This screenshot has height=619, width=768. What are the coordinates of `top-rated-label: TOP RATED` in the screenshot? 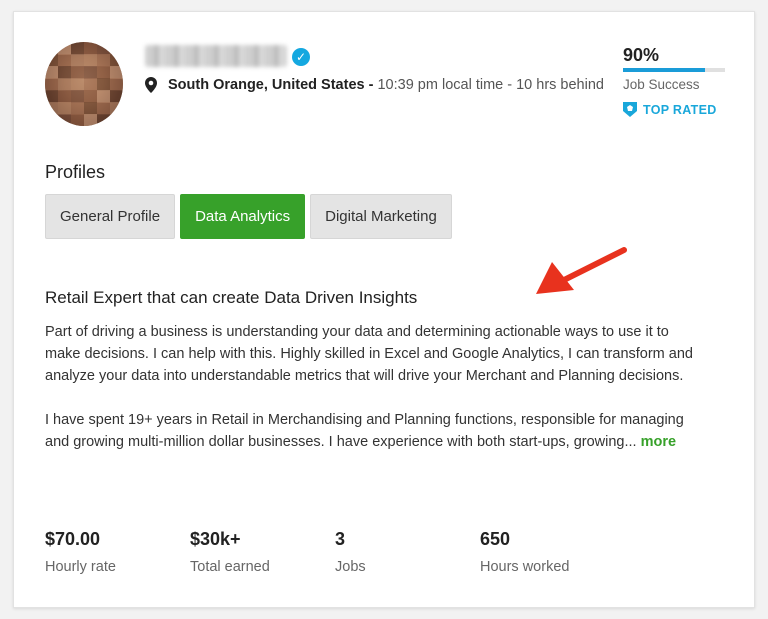 It's located at (680, 109).